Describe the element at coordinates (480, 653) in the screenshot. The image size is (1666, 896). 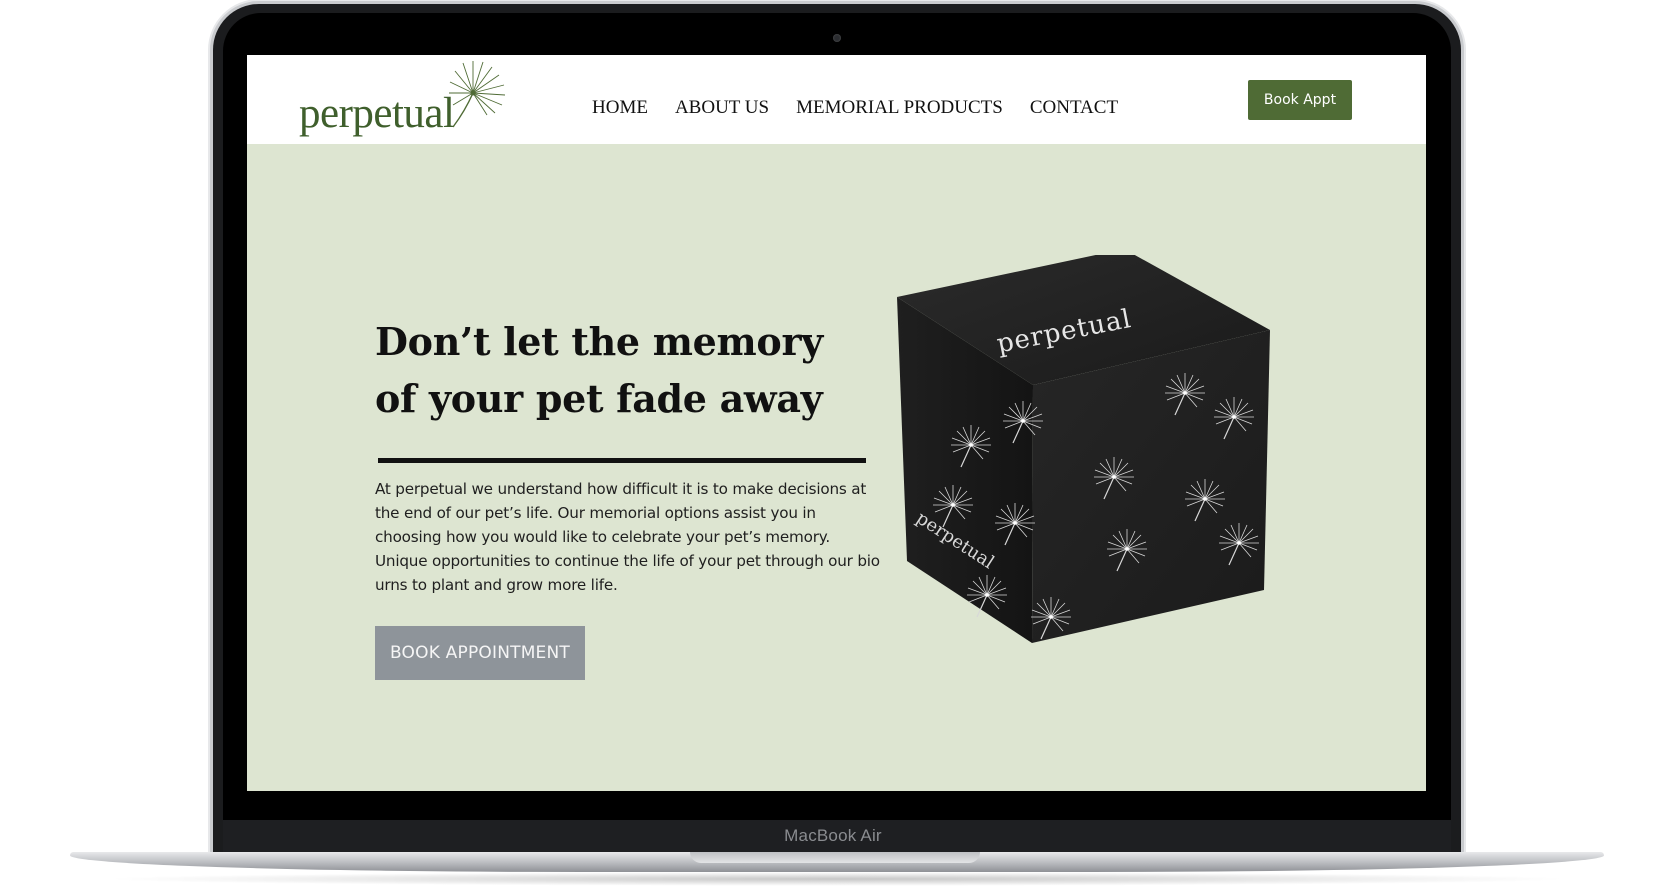
I see `book-appointment-button: BOOK APPOINTMENT` at that location.